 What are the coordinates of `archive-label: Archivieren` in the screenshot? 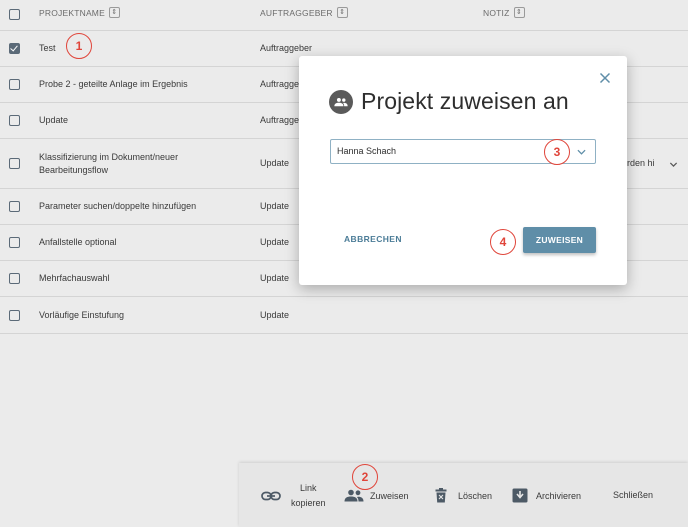 It's located at (559, 495).